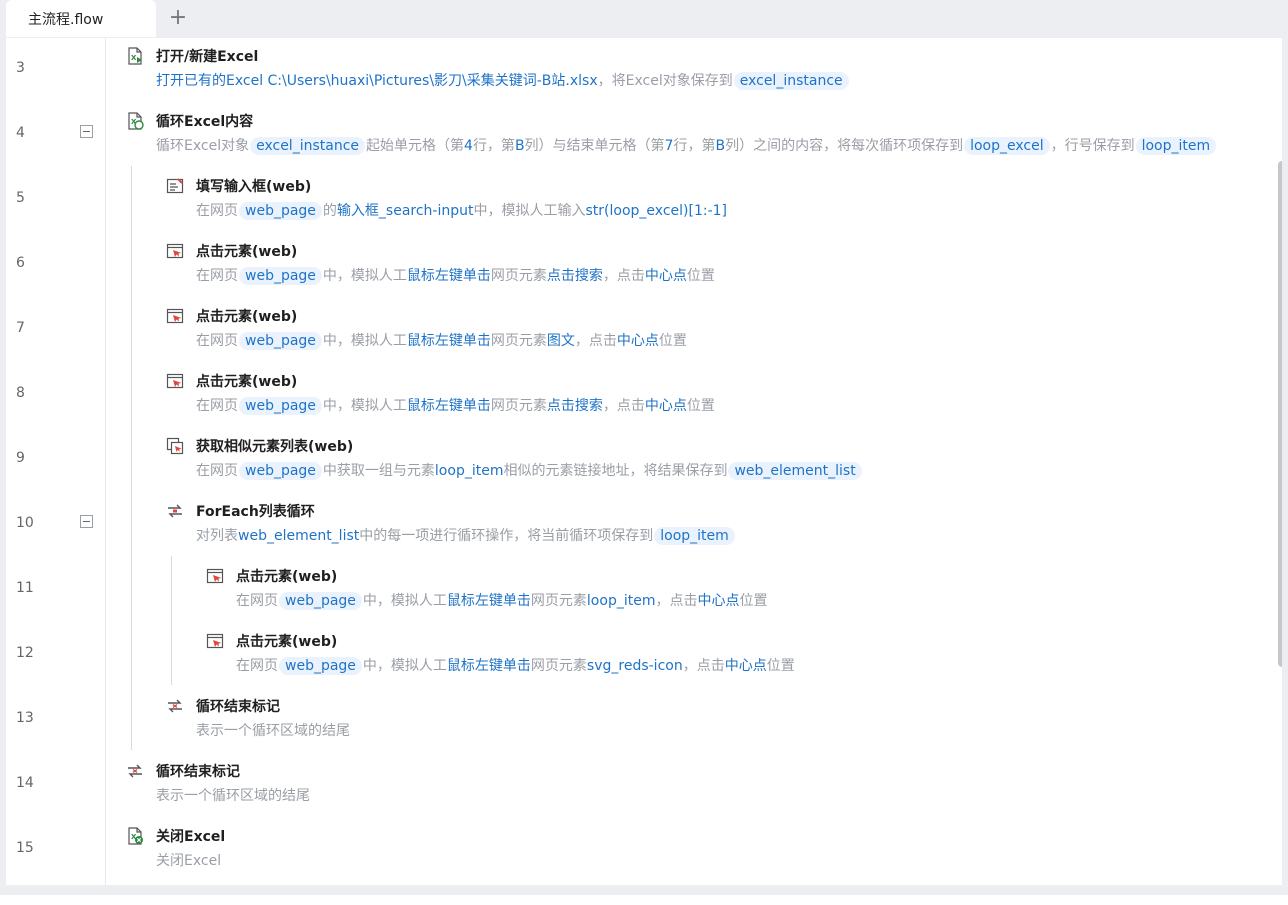 The height and width of the screenshot is (905, 1288). Describe the element at coordinates (25, 653) in the screenshot. I see `line-number: 12` at that location.